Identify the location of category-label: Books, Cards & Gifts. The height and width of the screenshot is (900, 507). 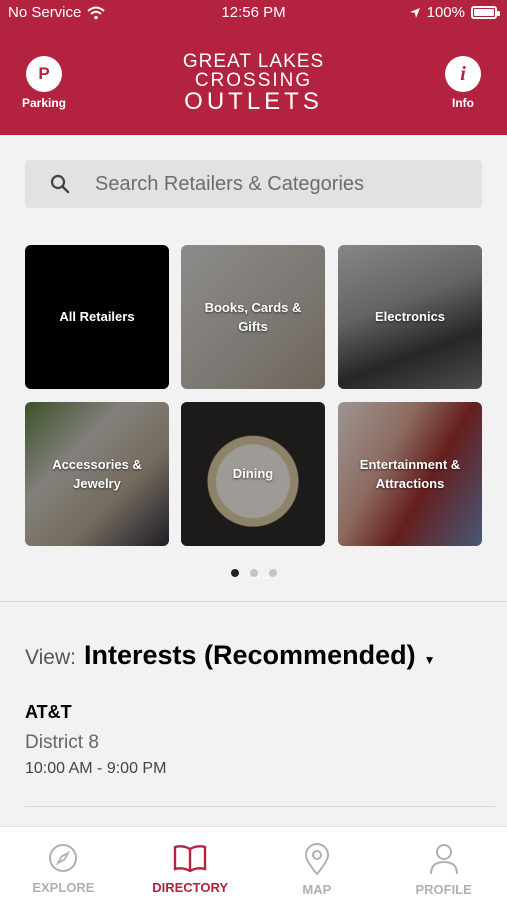
(253, 317).